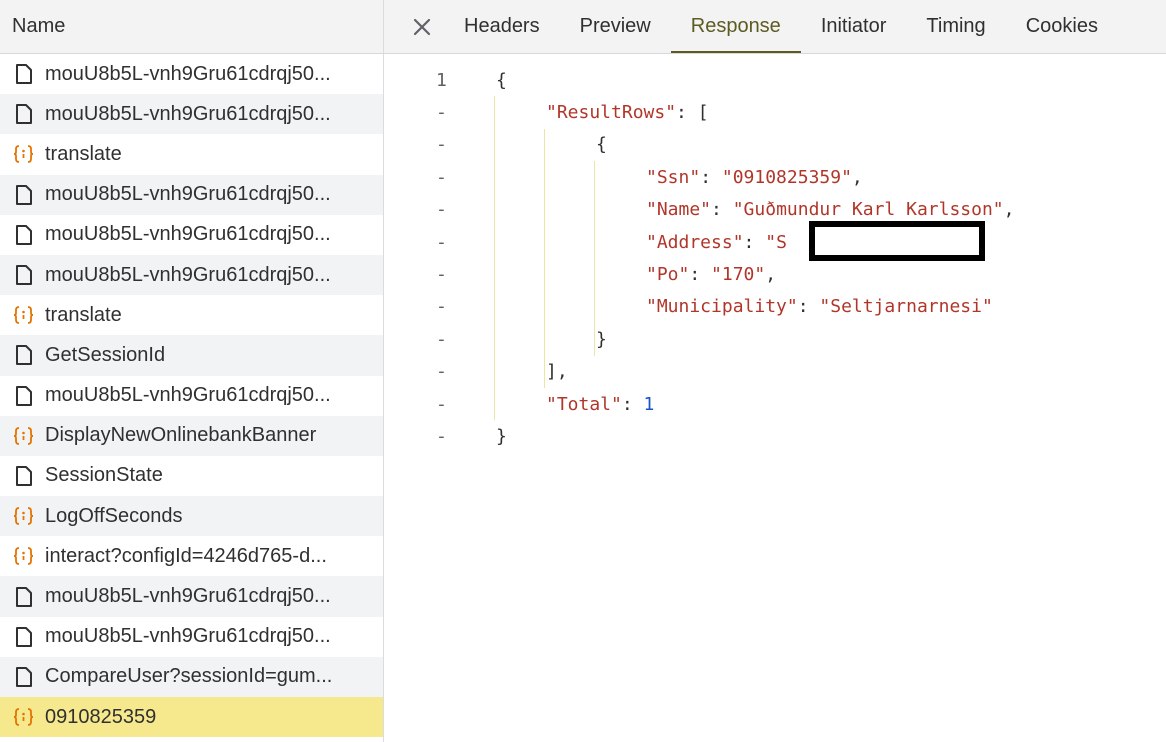 The height and width of the screenshot is (742, 1166). Describe the element at coordinates (649, 404) in the screenshot. I see `code-token-num: 1` at that location.